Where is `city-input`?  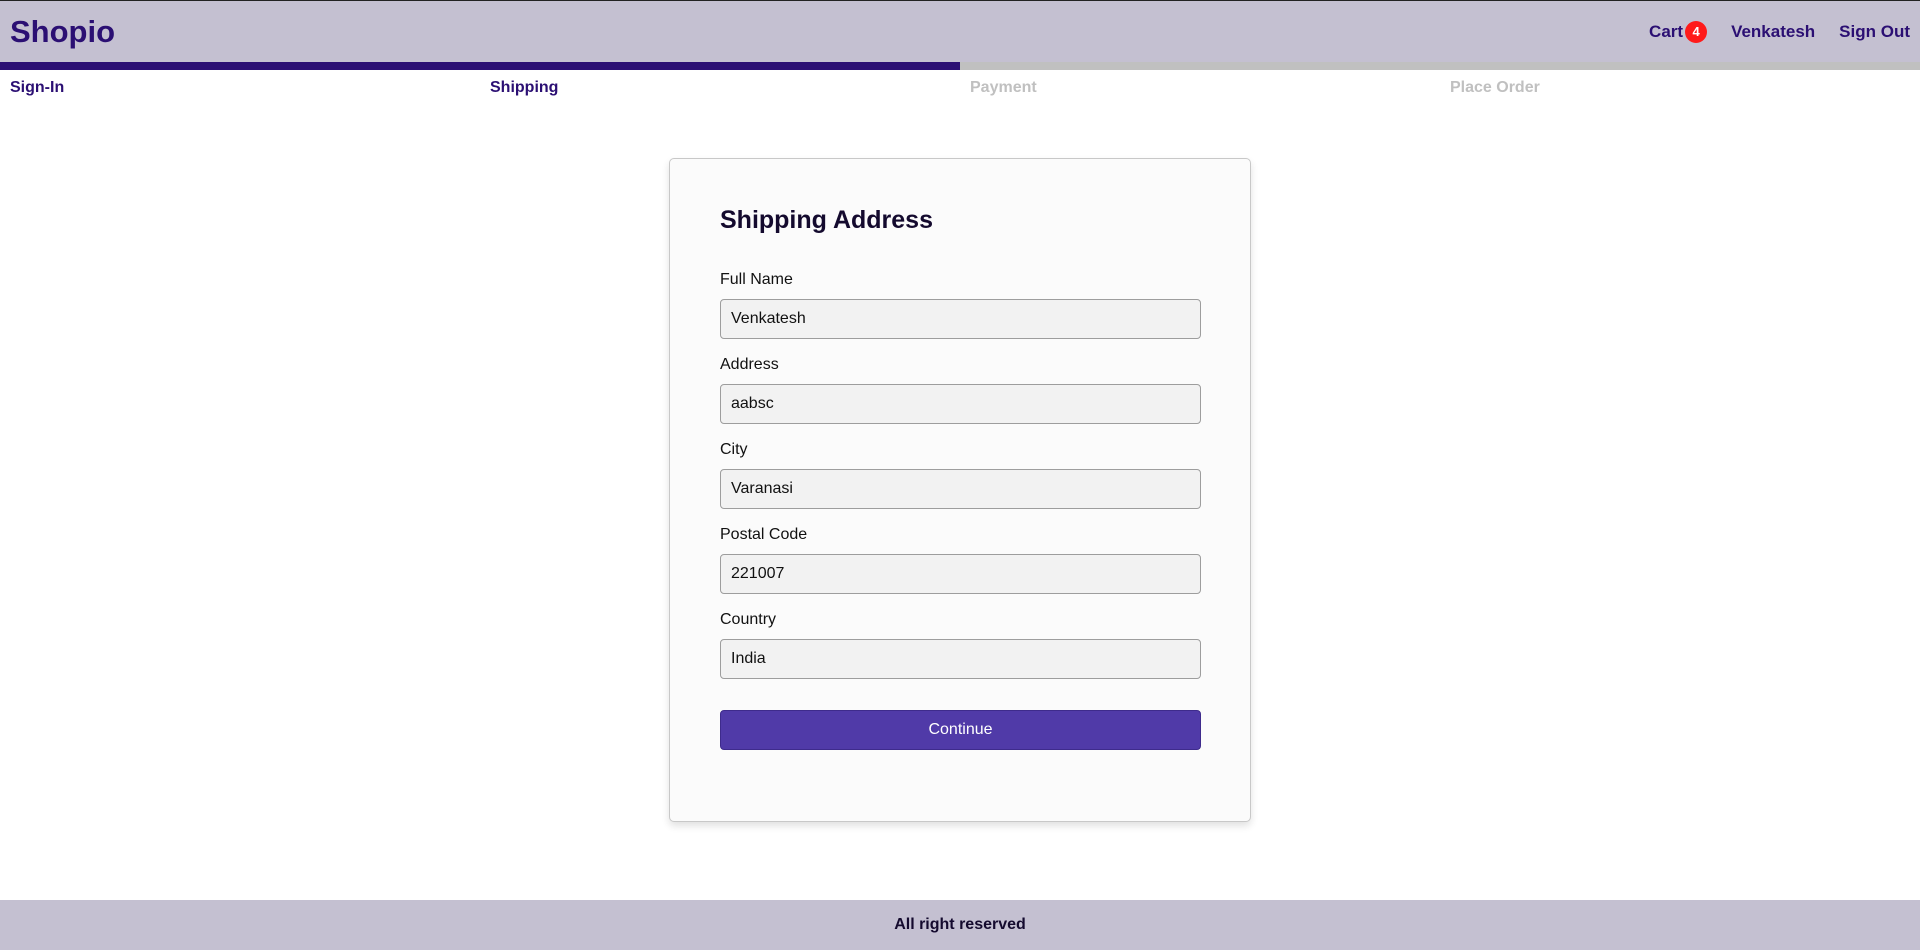 city-input is located at coordinates (960, 489).